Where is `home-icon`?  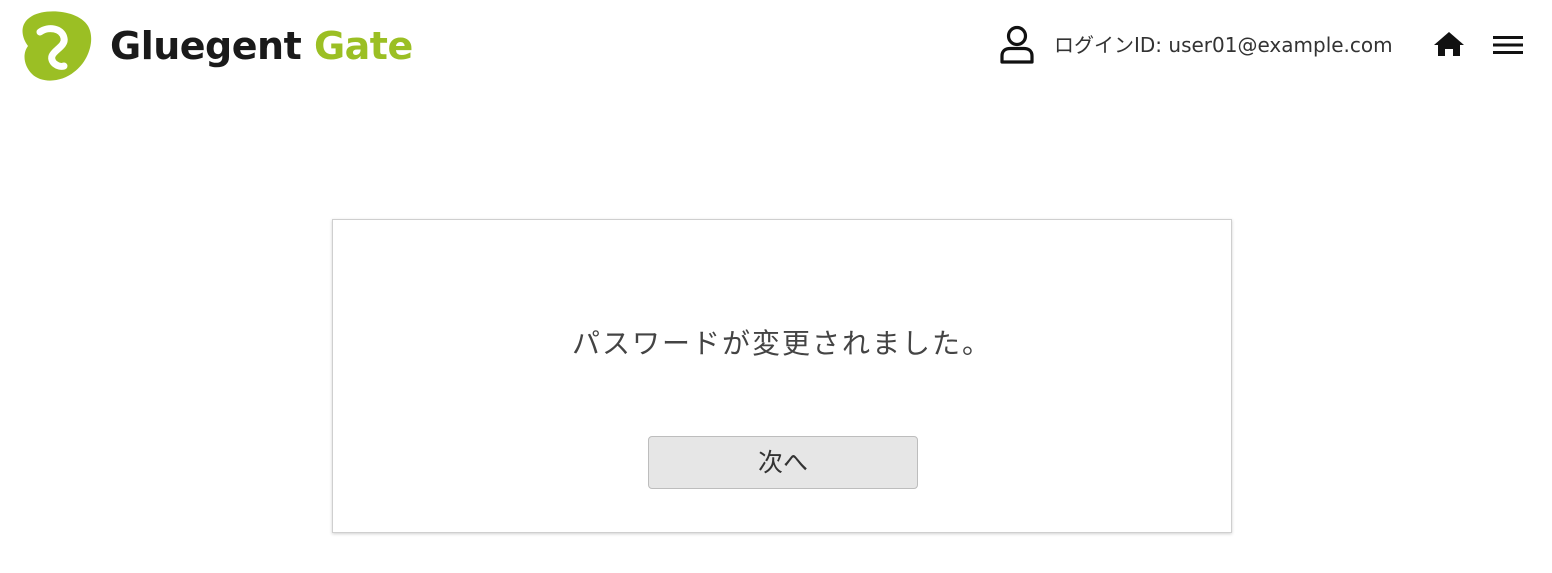
home-icon is located at coordinates (1449, 44).